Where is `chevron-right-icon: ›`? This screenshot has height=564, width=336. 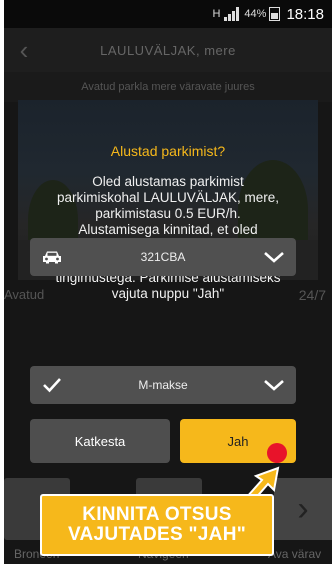
chevron-right-icon: › is located at coordinates (303, 508).